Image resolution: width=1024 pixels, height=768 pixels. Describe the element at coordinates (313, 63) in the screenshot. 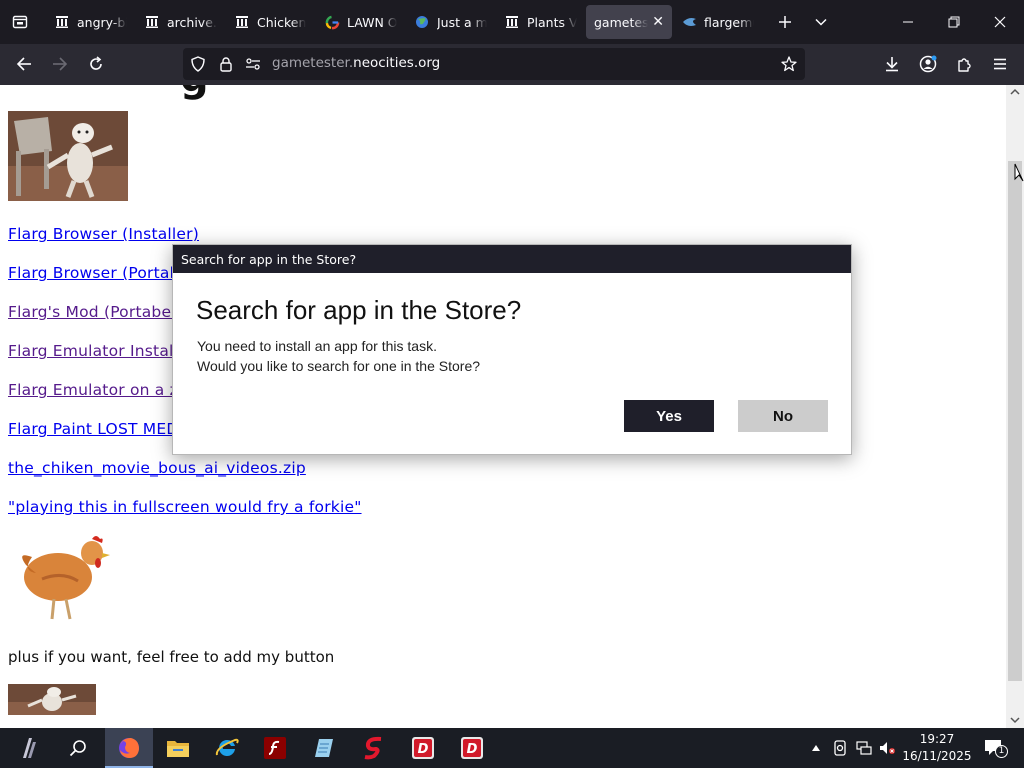

I see `url-prefix: gametester.` at that location.